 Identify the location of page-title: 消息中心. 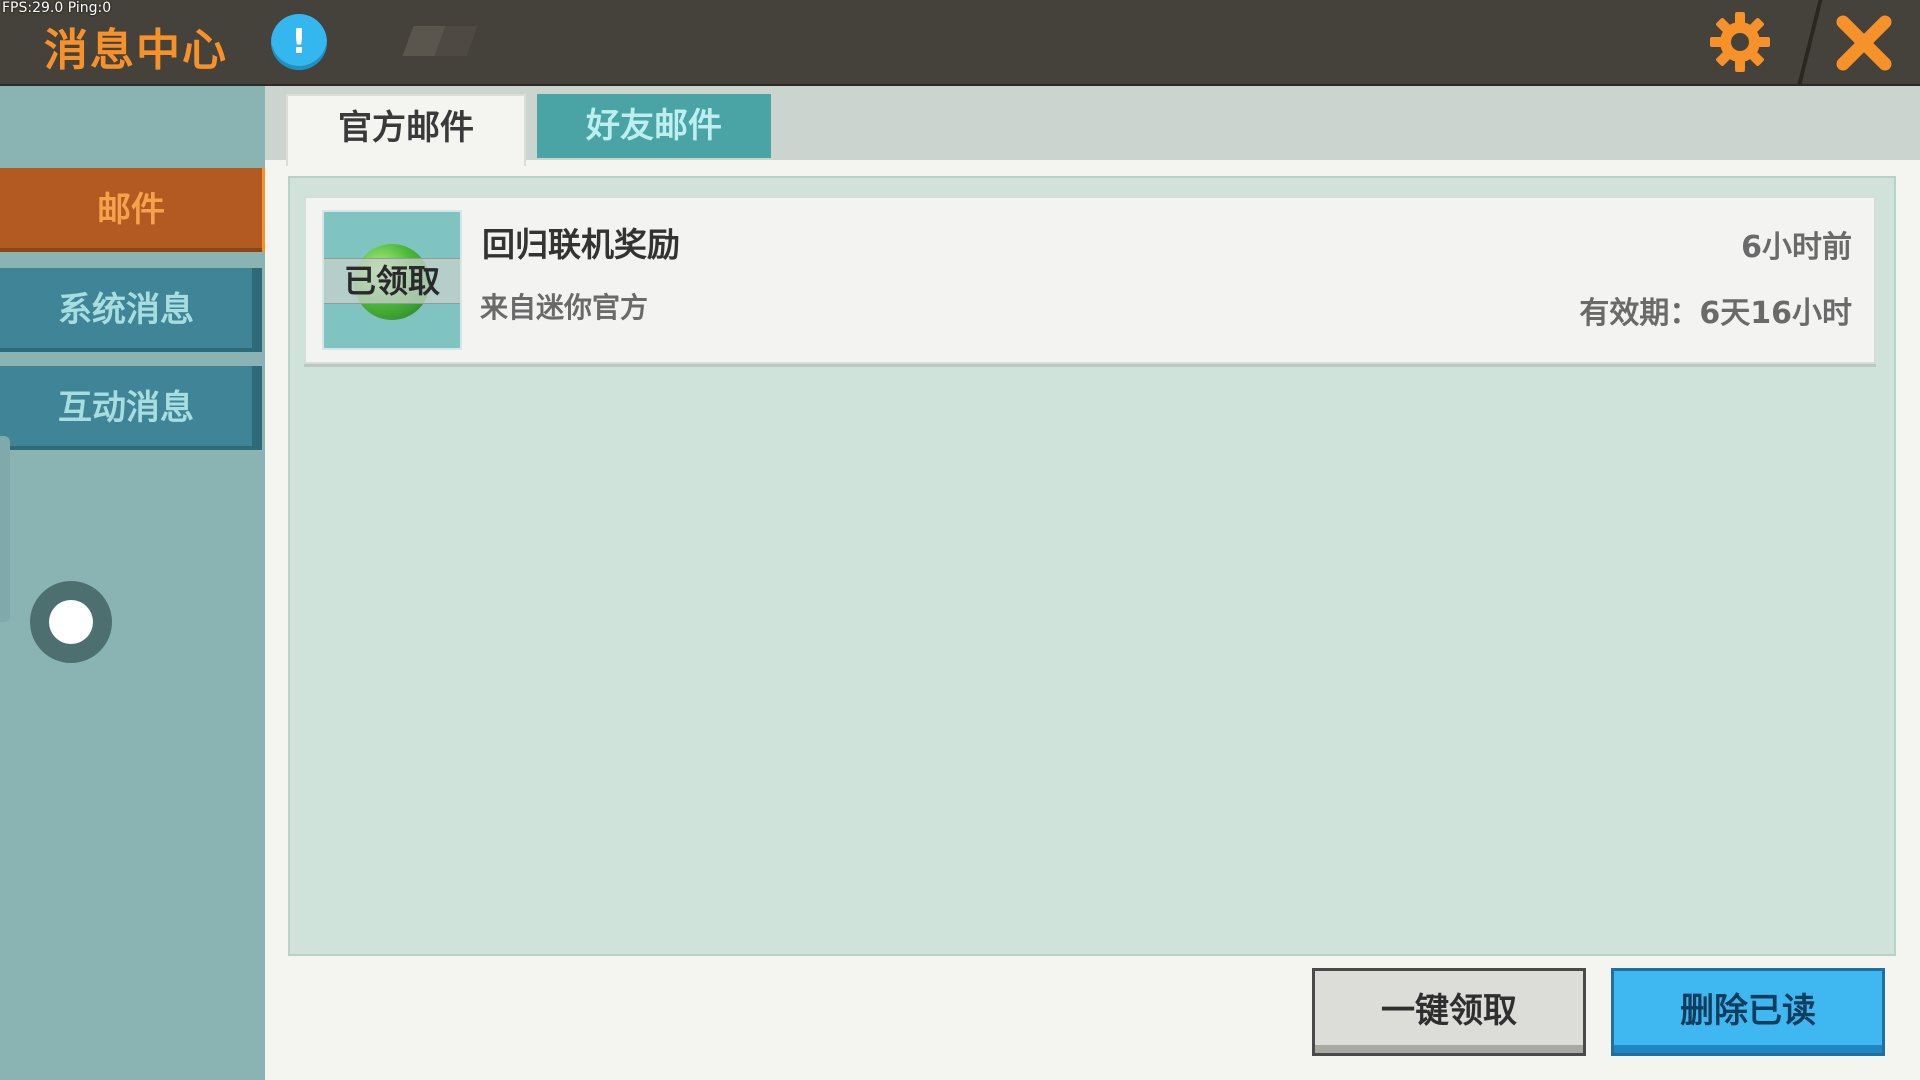
(136, 50).